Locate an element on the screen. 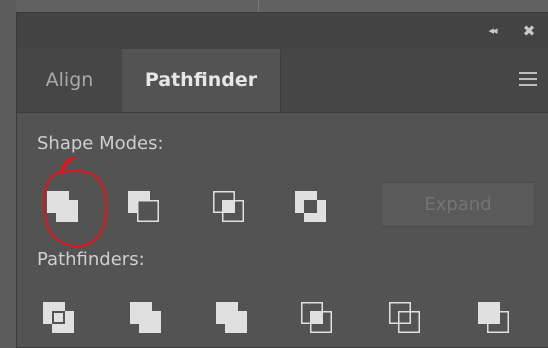 The height and width of the screenshot is (348, 548). trim-icon is located at coordinates (145, 317).